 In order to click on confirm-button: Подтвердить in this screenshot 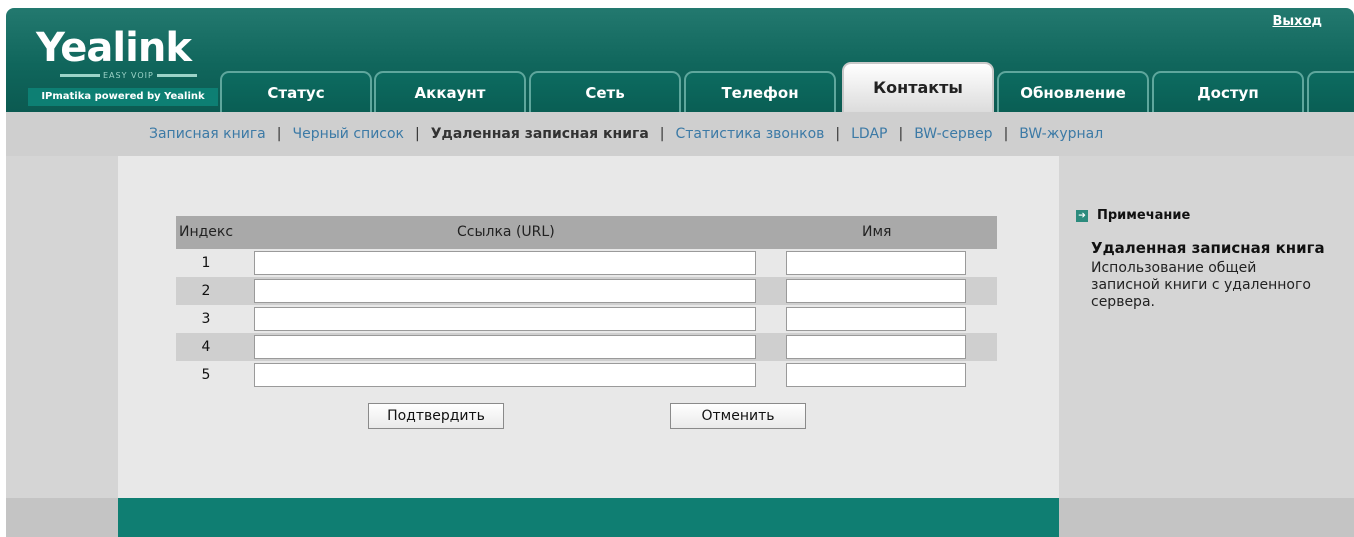, I will do `click(436, 416)`.